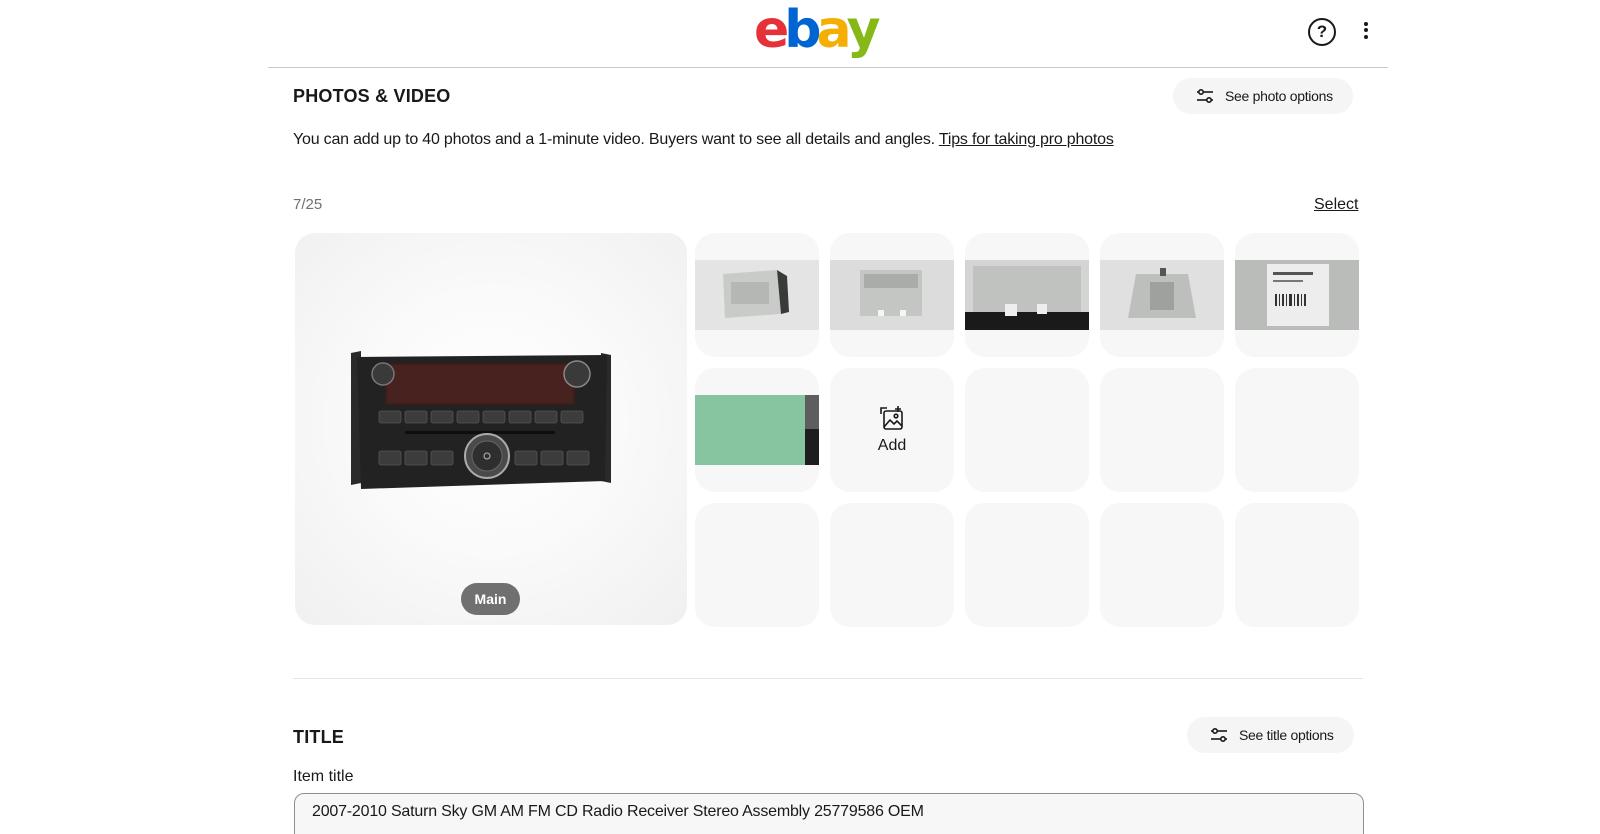  Describe the element at coordinates (834, 30) in the screenshot. I see `logo-letter: a` at that location.